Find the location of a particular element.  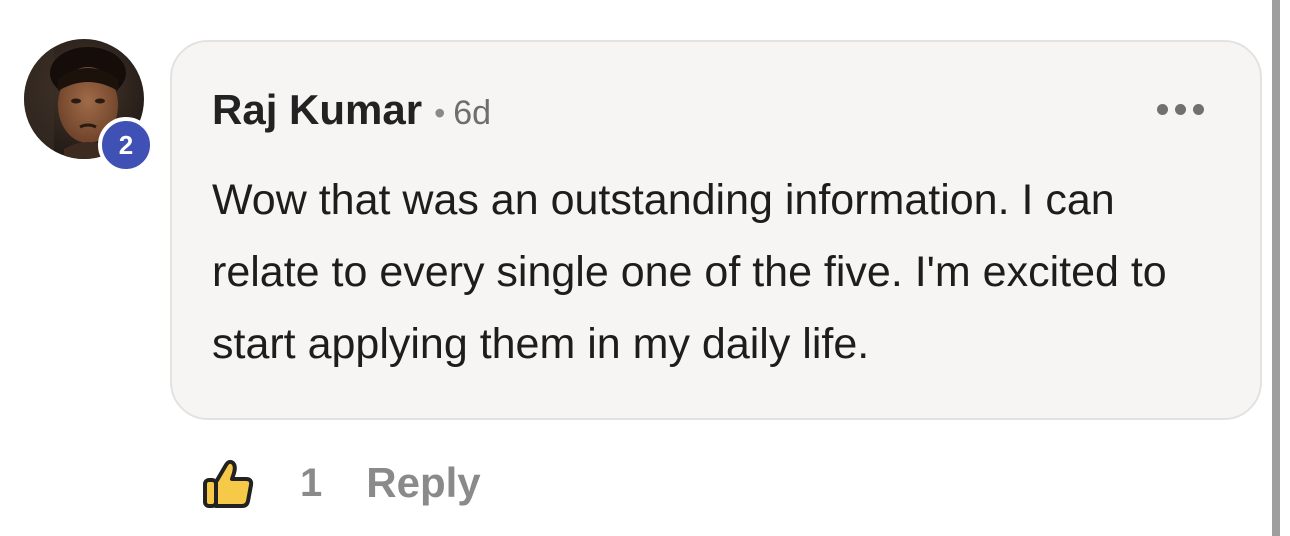

scrollbar is located at coordinates (1276, 268).